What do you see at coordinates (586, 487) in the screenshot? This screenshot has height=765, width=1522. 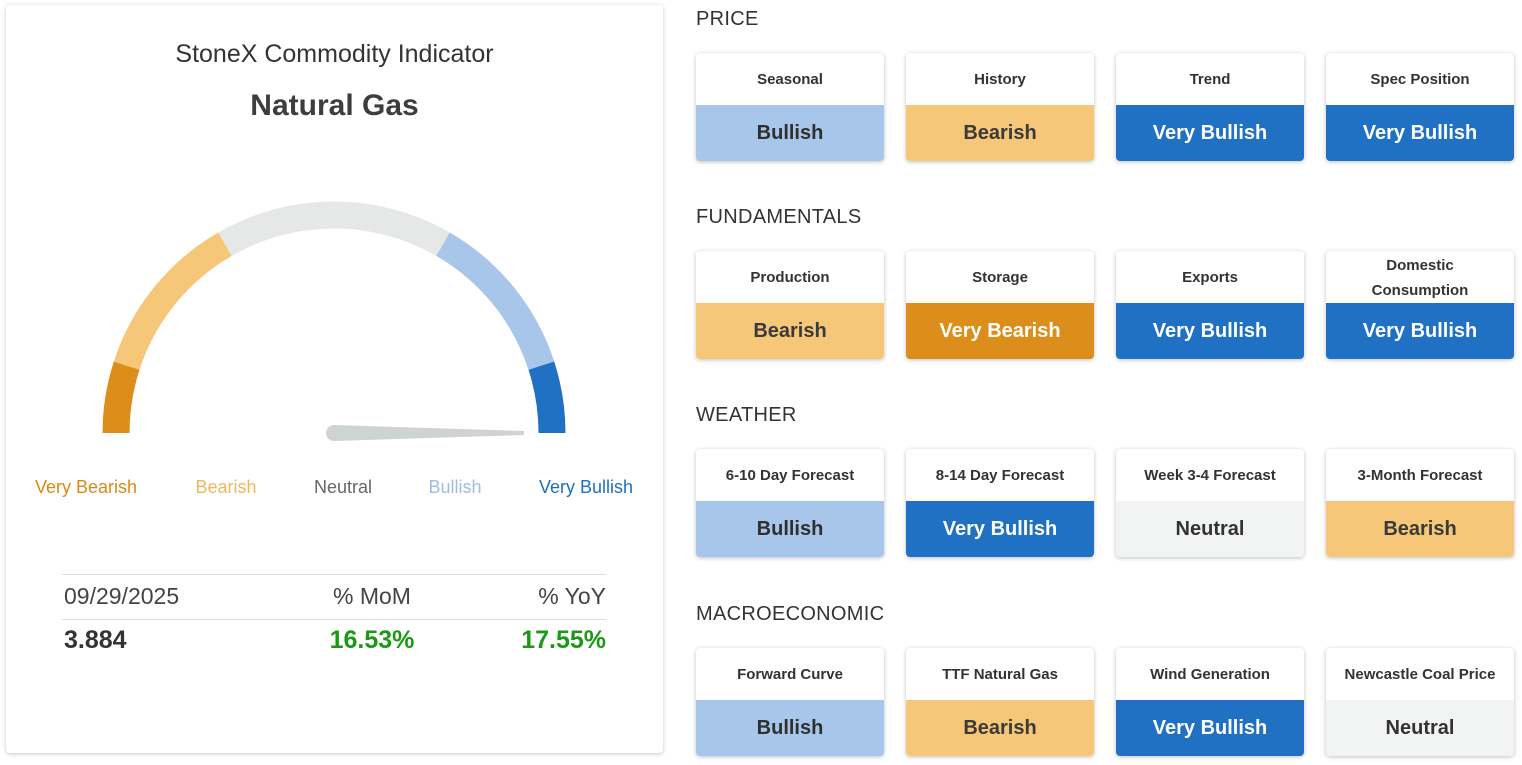 I see `gauge-label-very-bullish: Very Bullish` at bounding box center [586, 487].